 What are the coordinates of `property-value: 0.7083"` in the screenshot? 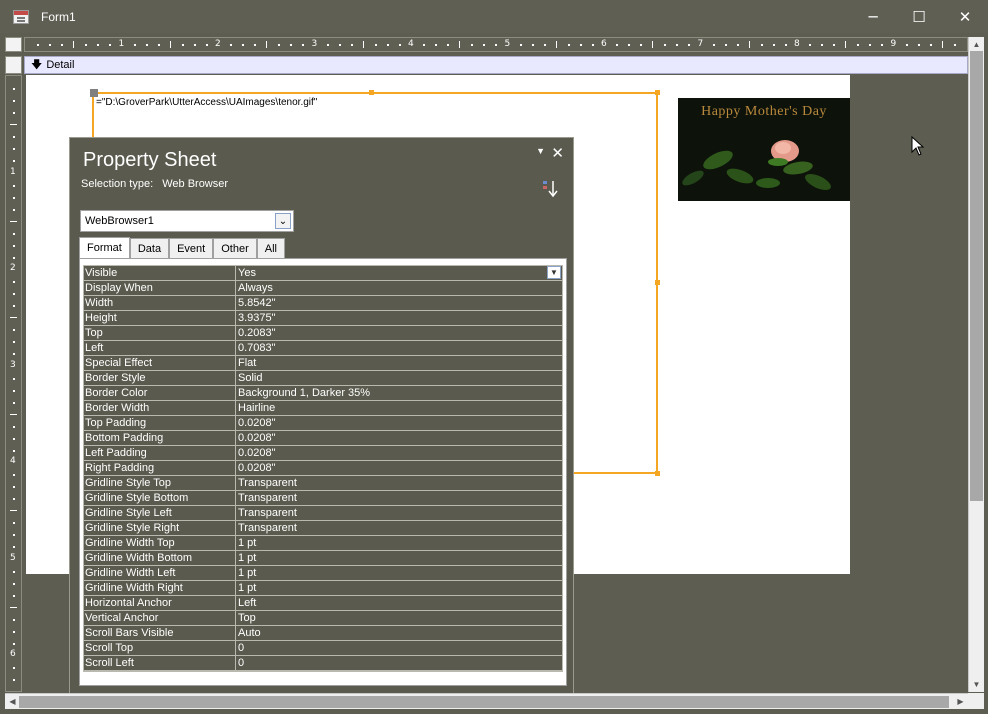 It's located at (399, 348).